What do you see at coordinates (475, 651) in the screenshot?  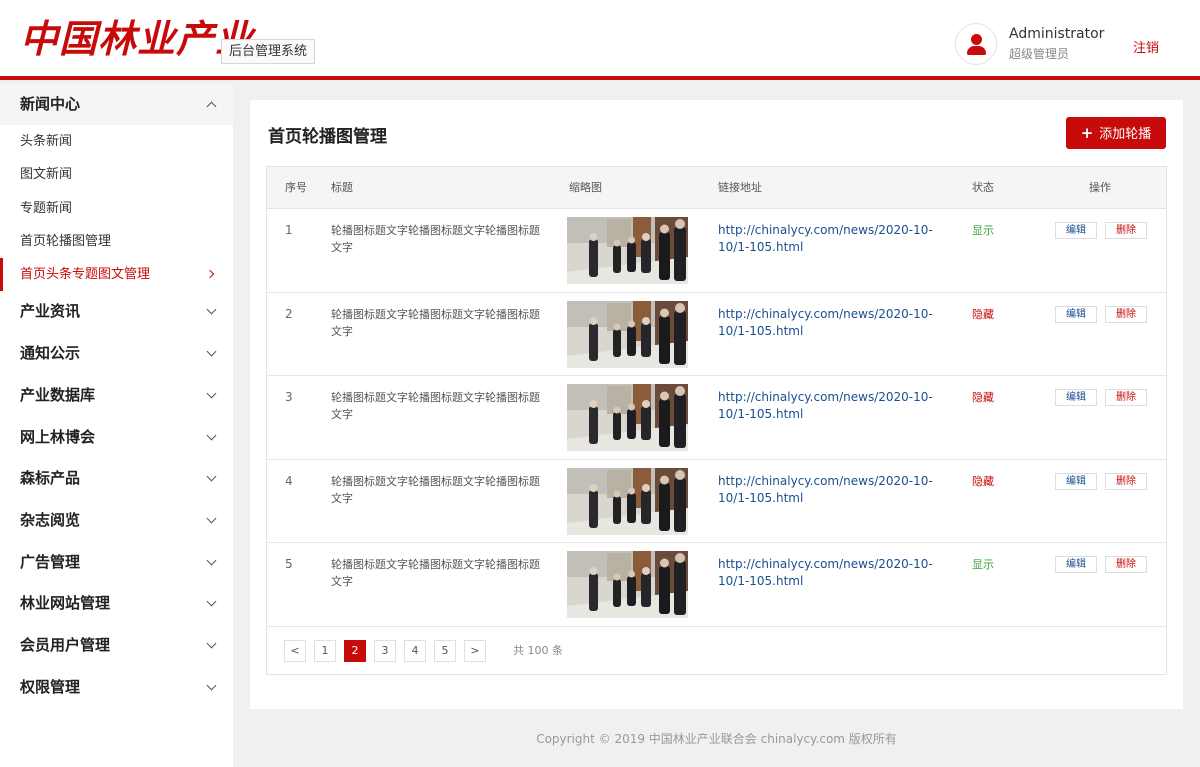 I see `next-page-button: >` at bounding box center [475, 651].